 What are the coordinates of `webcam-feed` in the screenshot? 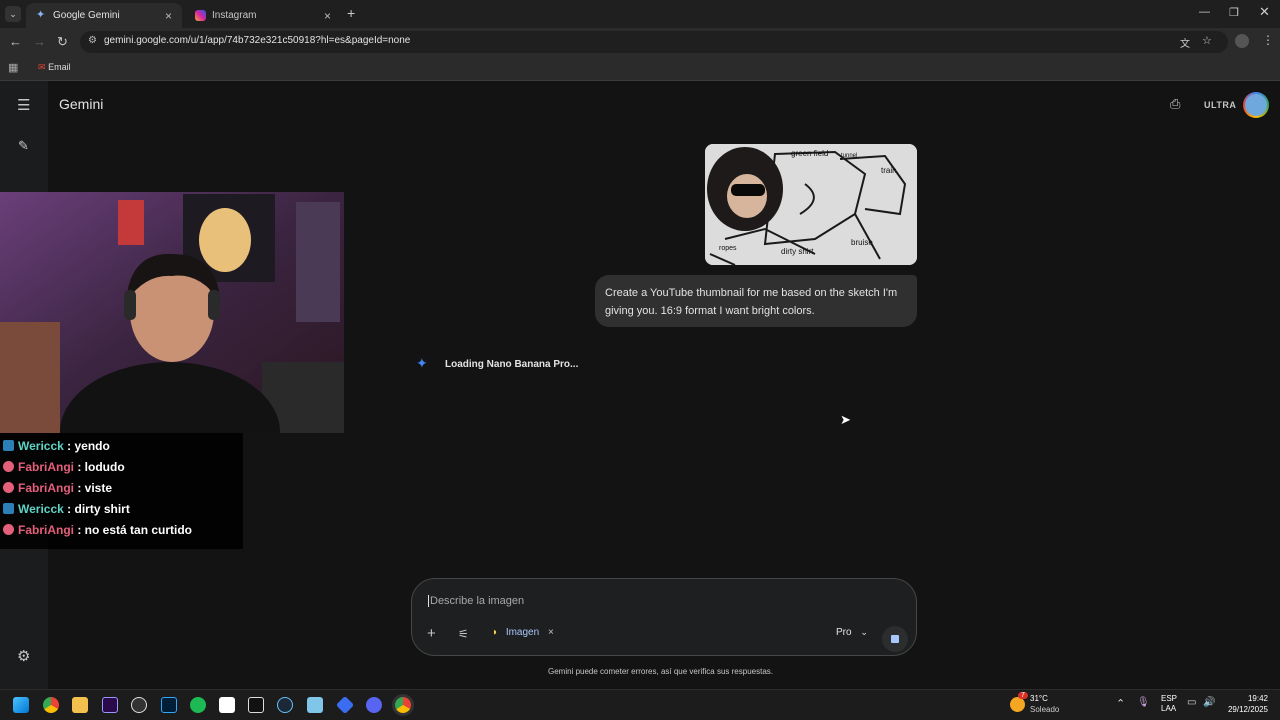 It's located at (172, 312).